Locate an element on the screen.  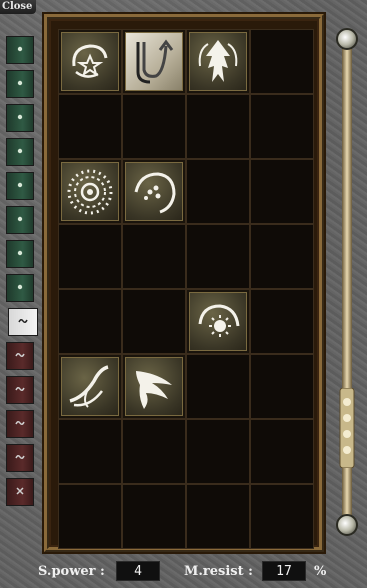
scrollbar is located at coordinates (347, 283).